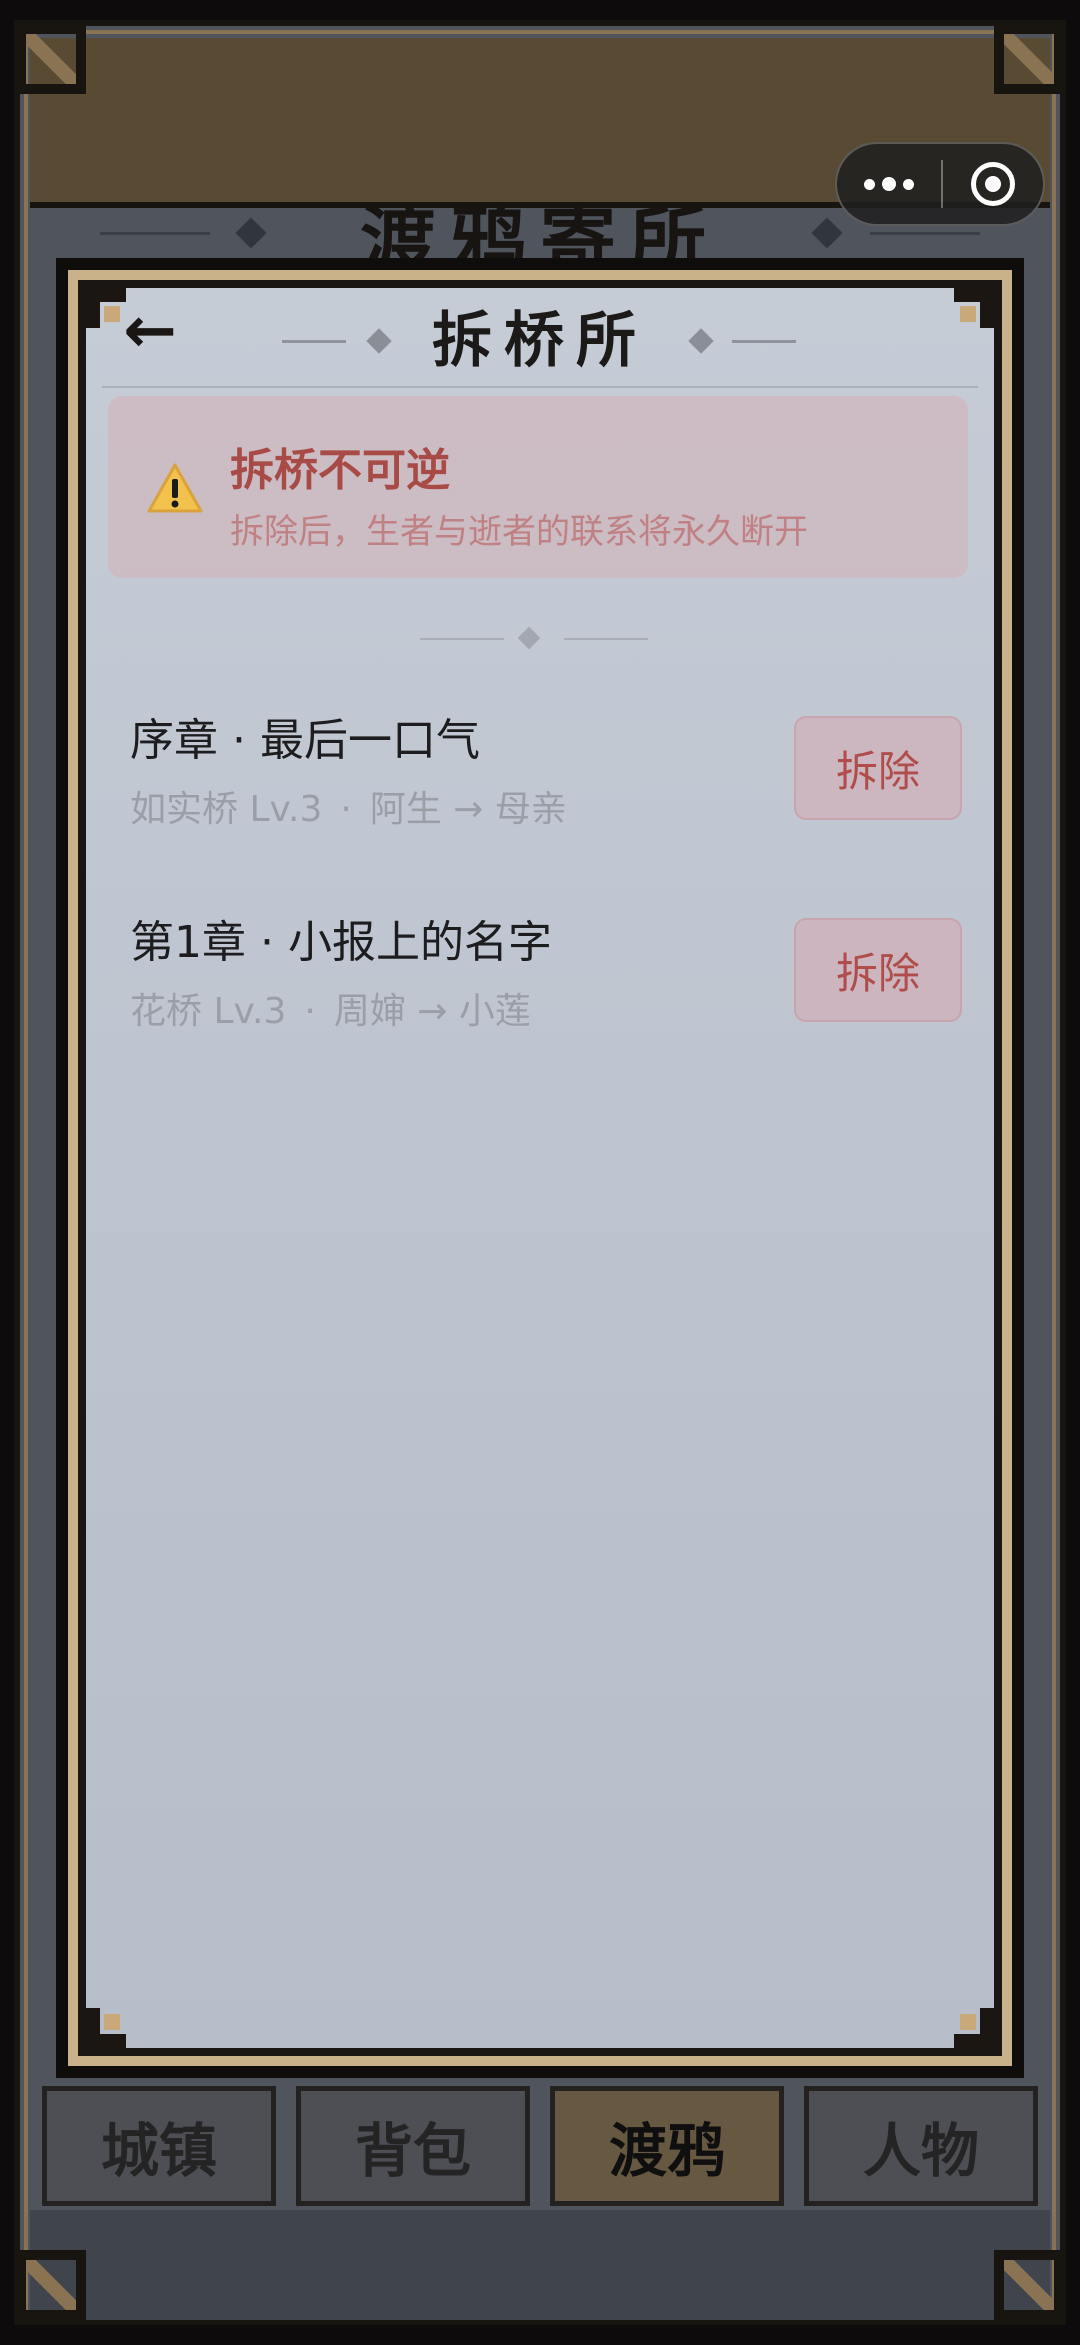 The height and width of the screenshot is (2345, 1080). I want to click on bridge-chapter: 序章 · 最后一口气, so click(305, 740).